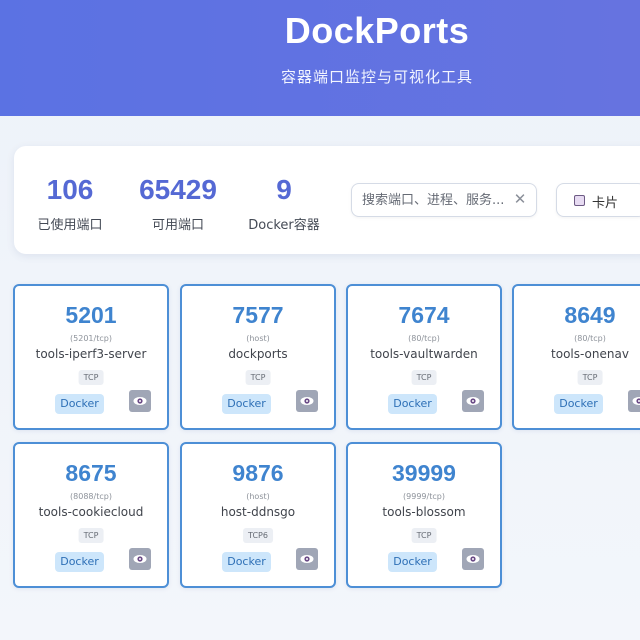 This screenshot has width=640, height=640. I want to click on docker-containers-label: Docker容器, so click(284, 225).